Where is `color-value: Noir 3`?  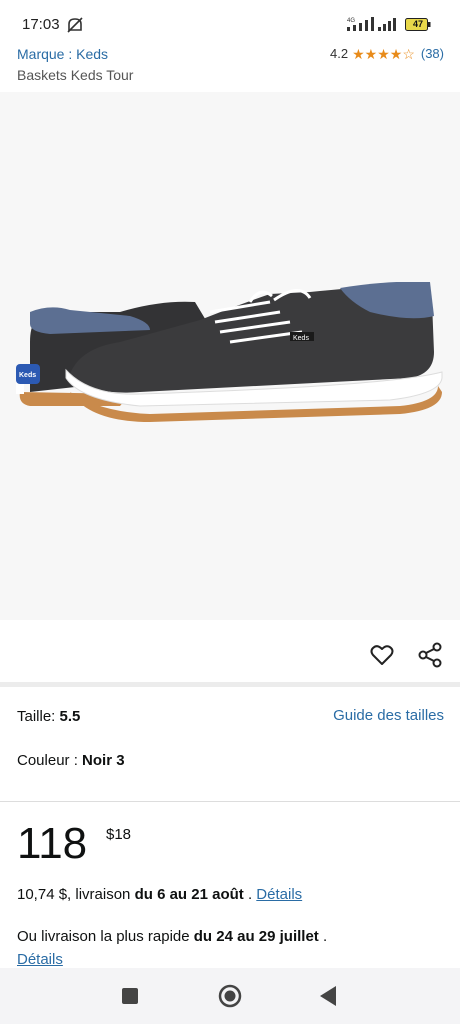
color-value: Noir 3 is located at coordinates (103, 760).